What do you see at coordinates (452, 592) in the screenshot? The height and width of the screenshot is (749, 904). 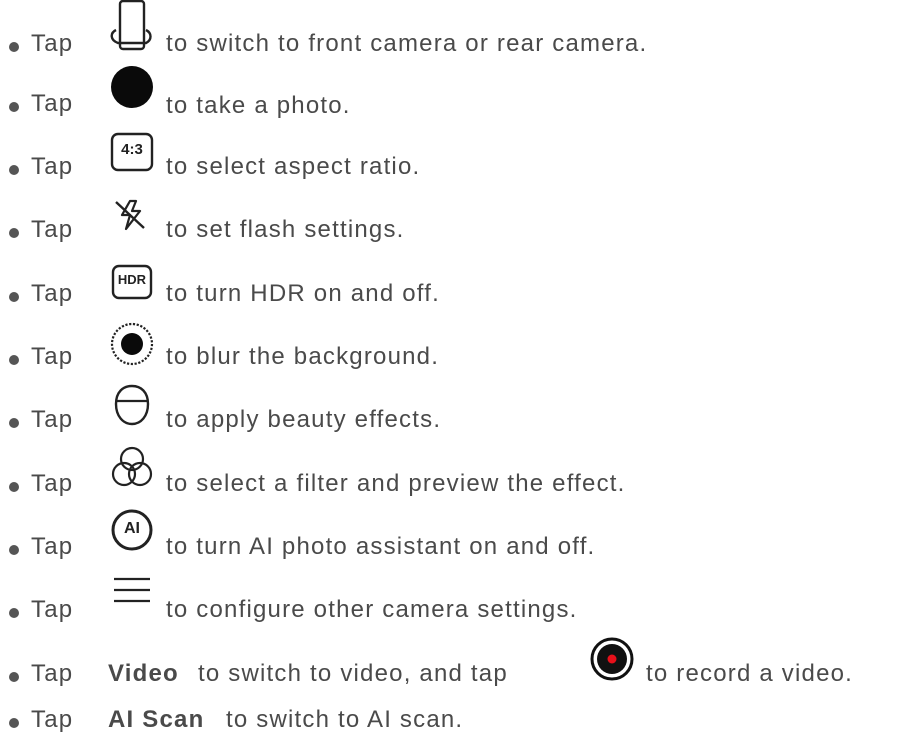 I see `list-item: Tap to configure other camera settings.` at bounding box center [452, 592].